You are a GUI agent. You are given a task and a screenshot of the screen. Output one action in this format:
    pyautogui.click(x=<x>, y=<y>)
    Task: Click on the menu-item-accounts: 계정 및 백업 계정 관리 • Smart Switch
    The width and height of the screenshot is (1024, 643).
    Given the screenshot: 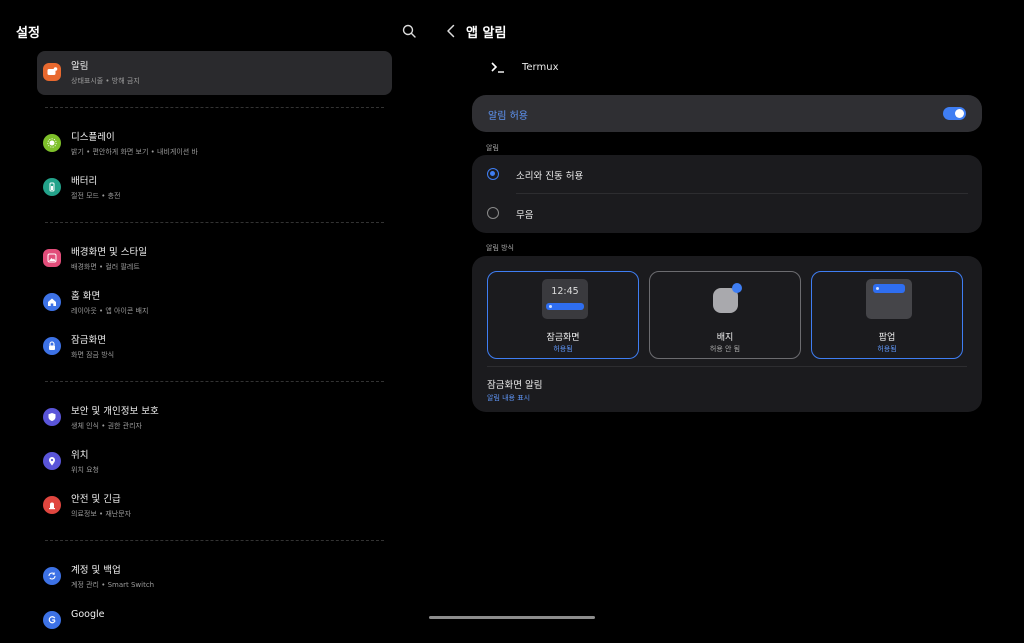 What is the action you would take?
    pyautogui.click(x=214, y=577)
    